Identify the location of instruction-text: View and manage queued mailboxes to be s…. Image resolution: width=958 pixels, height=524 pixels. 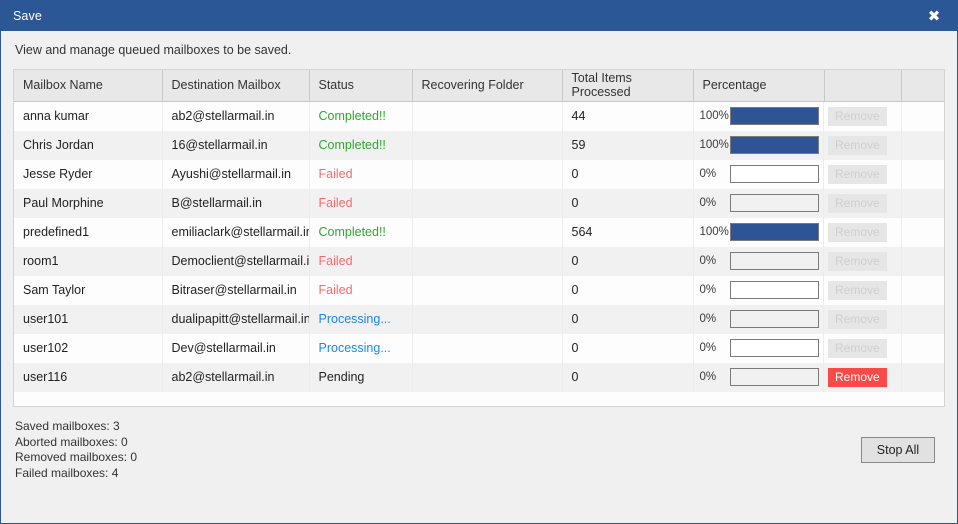
(153, 50).